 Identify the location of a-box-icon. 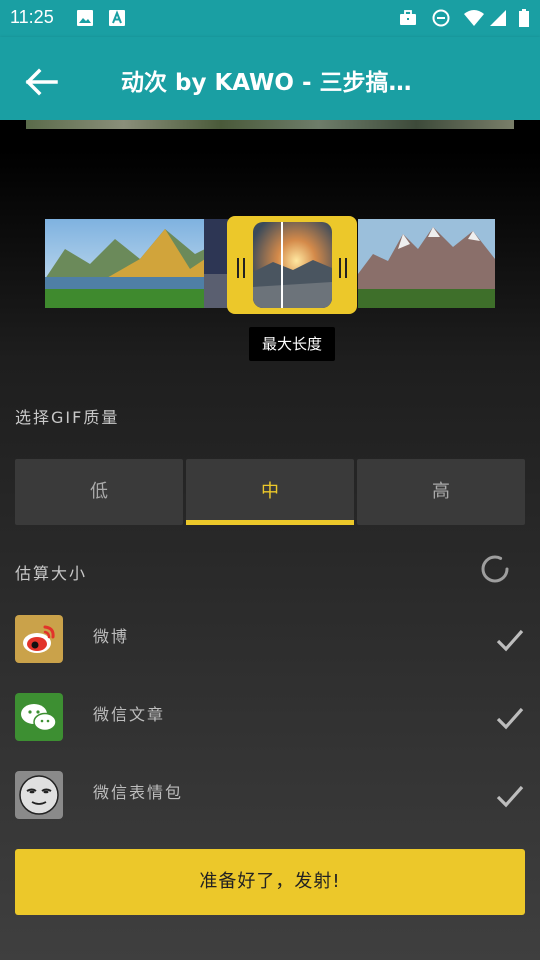
(117, 18).